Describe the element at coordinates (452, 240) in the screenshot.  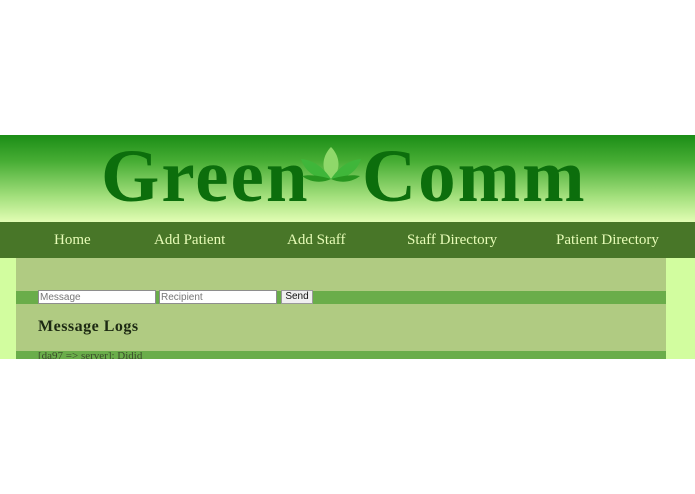
I see `nav-staff-directory-link: Staff Directory` at that location.